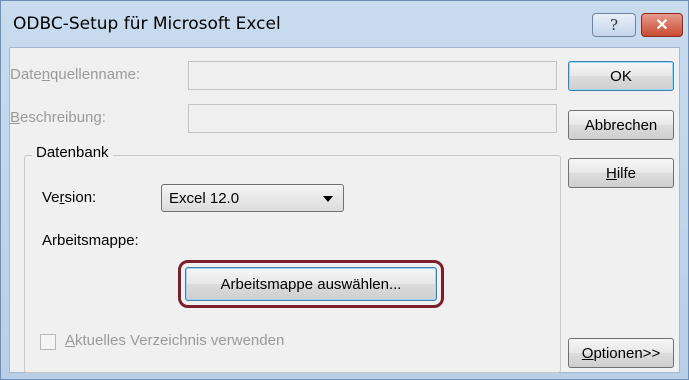 This screenshot has width=689, height=380. Describe the element at coordinates (252, 198) in the screenshot. I see `version-dropdown: Excel 12.0` at that location.